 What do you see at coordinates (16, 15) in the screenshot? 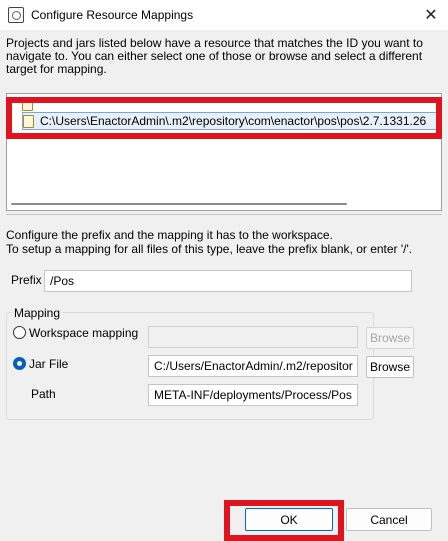
I see `app-icon` at bounding box center [16, 15].